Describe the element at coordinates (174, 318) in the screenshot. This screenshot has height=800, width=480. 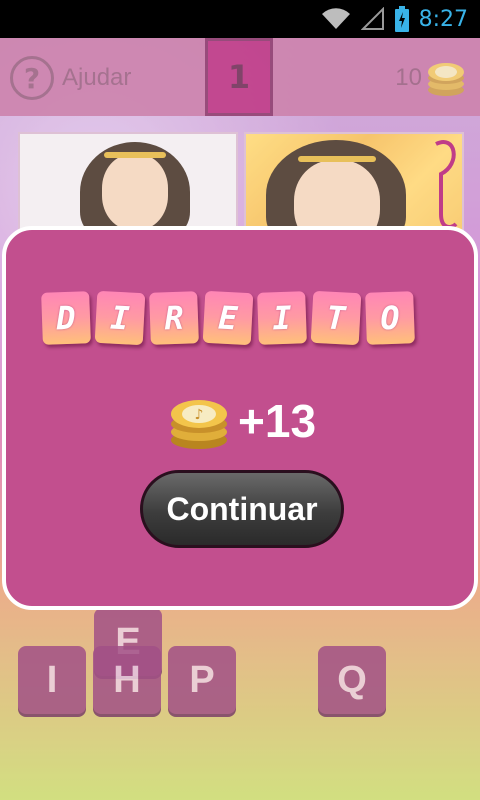
I see `answer-letter-tile: R` at that location.